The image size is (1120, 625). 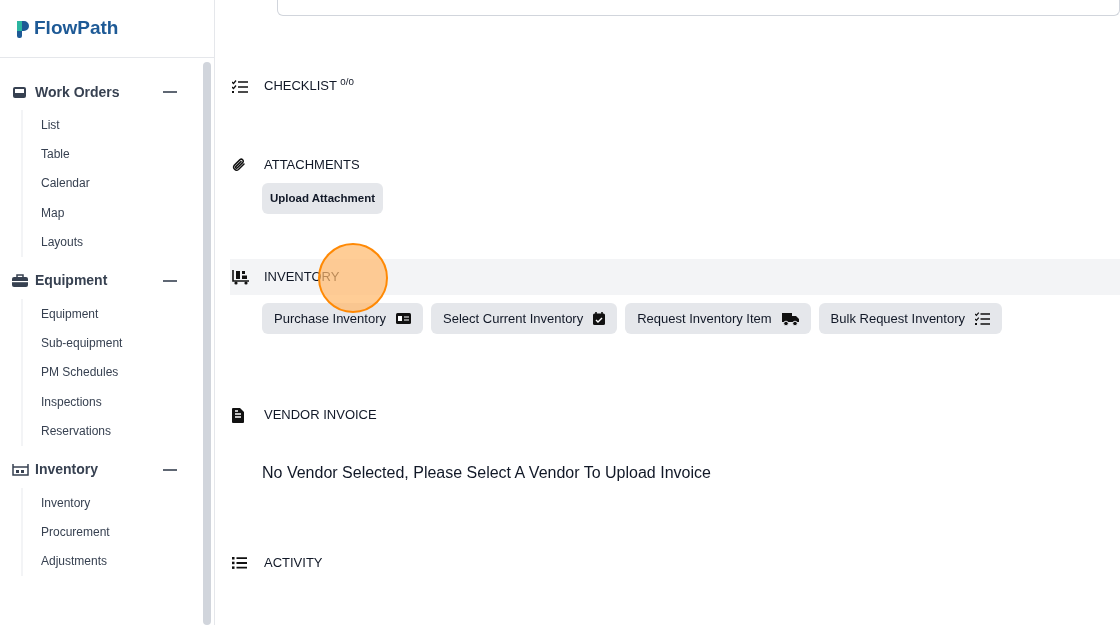 I want to click on action-button: Purchase Inventory, so click(x=342, y=318).